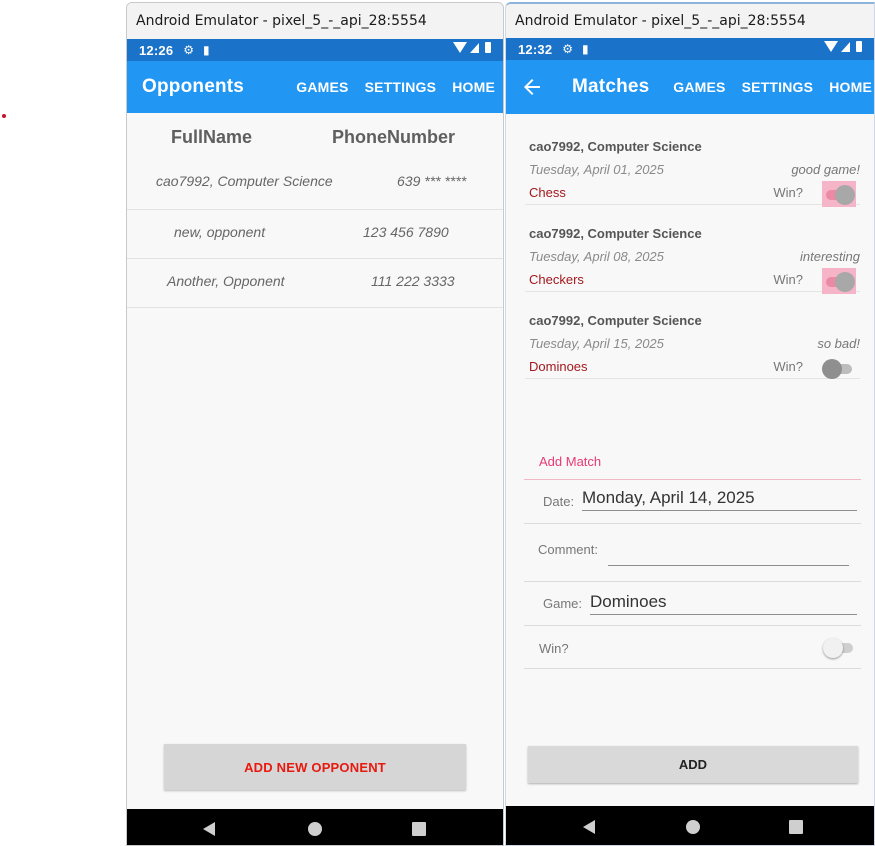  What do you see at coordinates (728, 560) in the screenshot?
I see `comment-input` at bounding box center [728, 560].